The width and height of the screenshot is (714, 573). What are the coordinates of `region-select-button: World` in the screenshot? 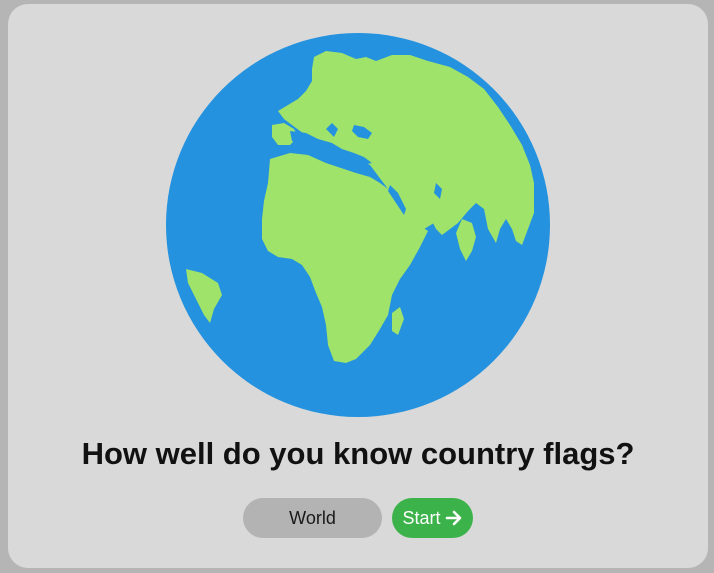 It's located at (312, 518).